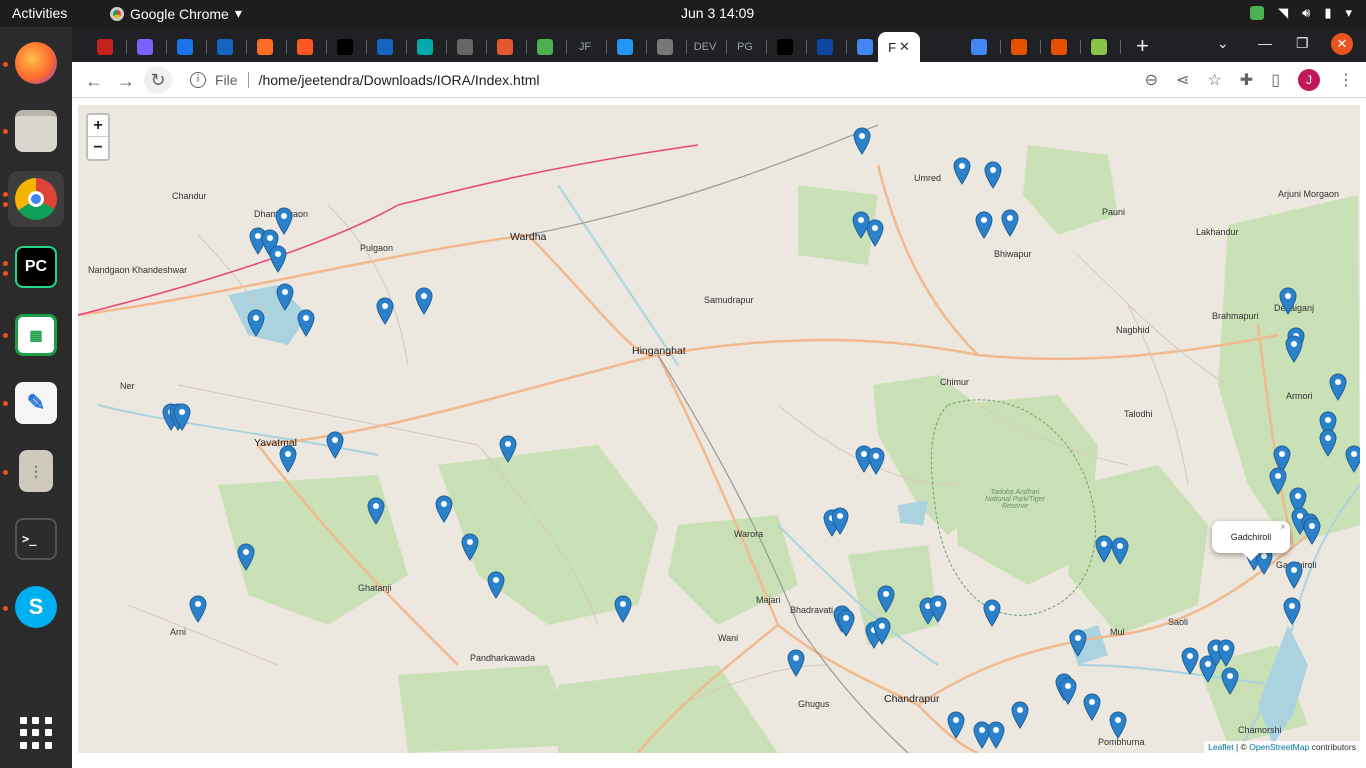 This screenshot has width=1366, height=768. Describe the element at coordinates (36, 607) in the screenshot. I see `dock-skype: S` at that location.